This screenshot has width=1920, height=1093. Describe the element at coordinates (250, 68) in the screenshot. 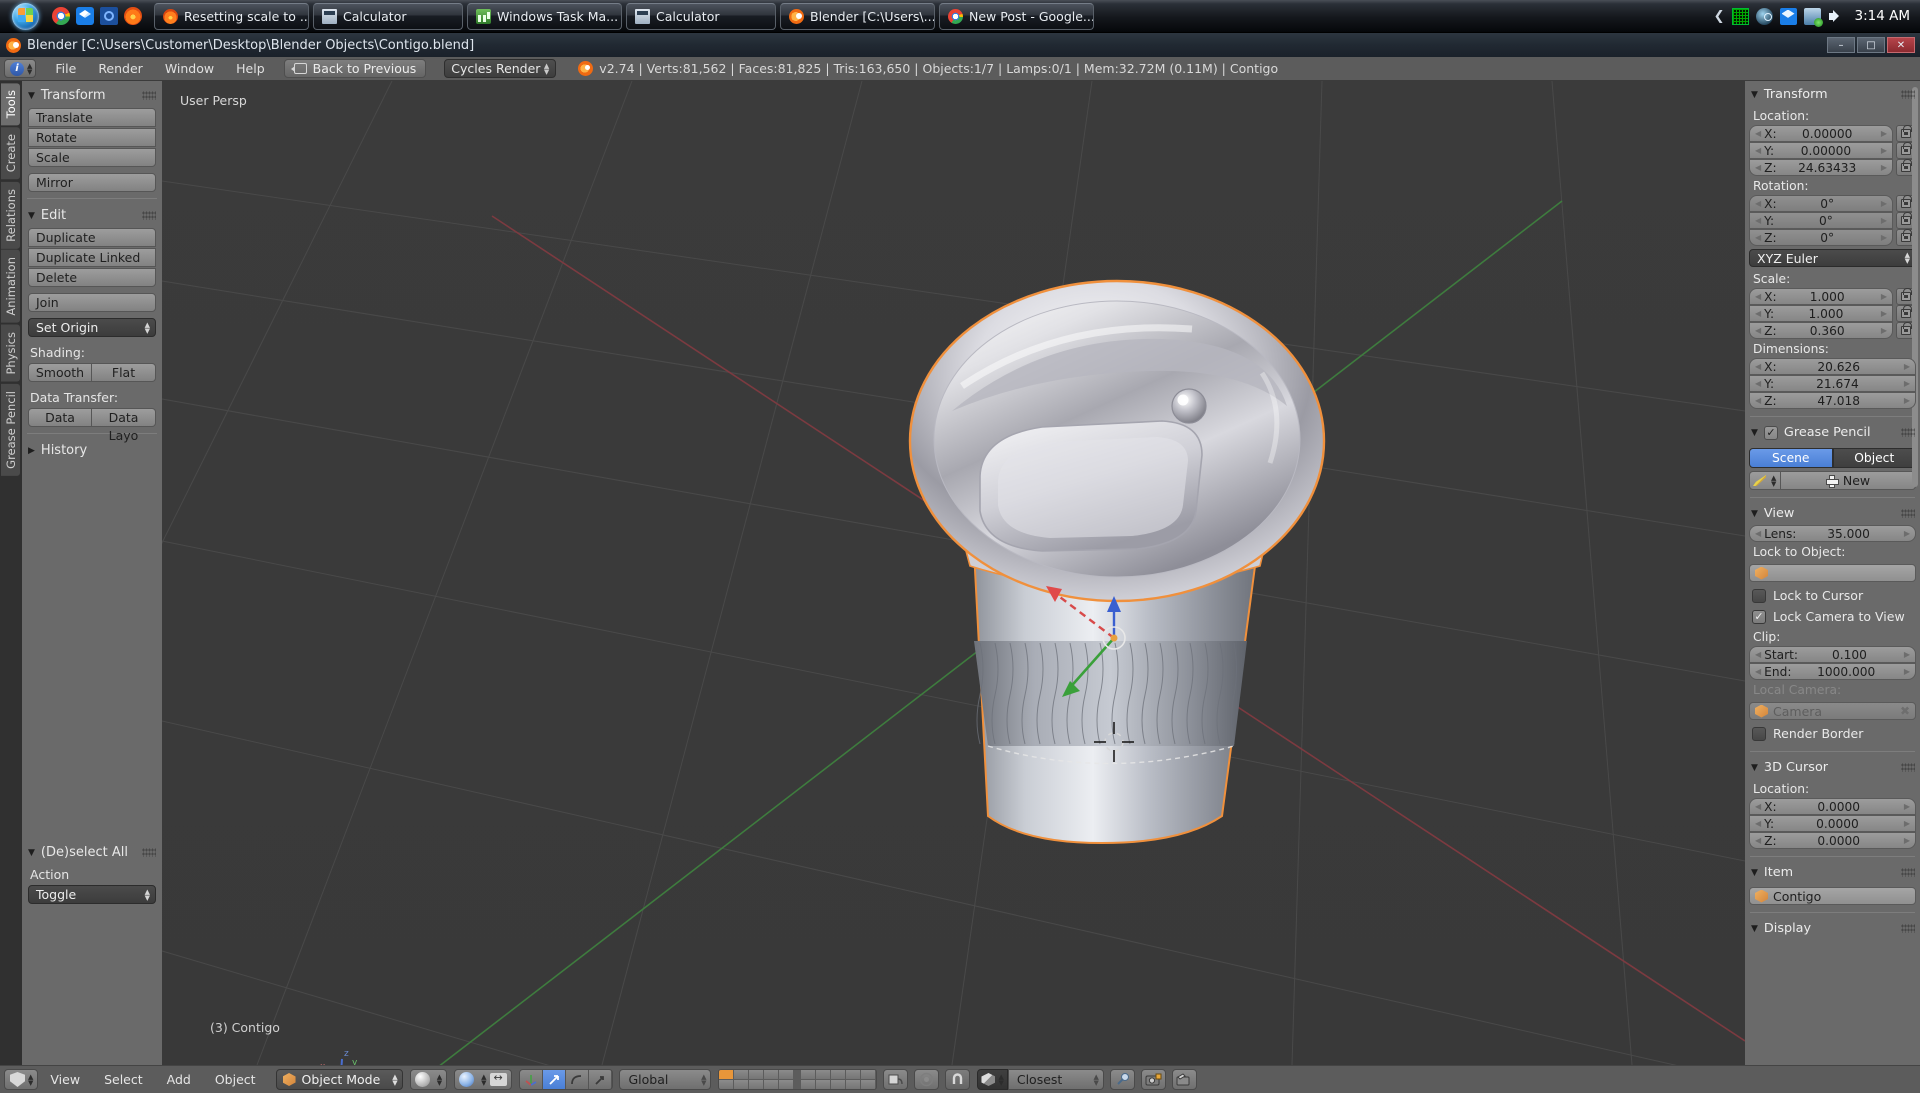

I see `menu-help: Help` at that location.